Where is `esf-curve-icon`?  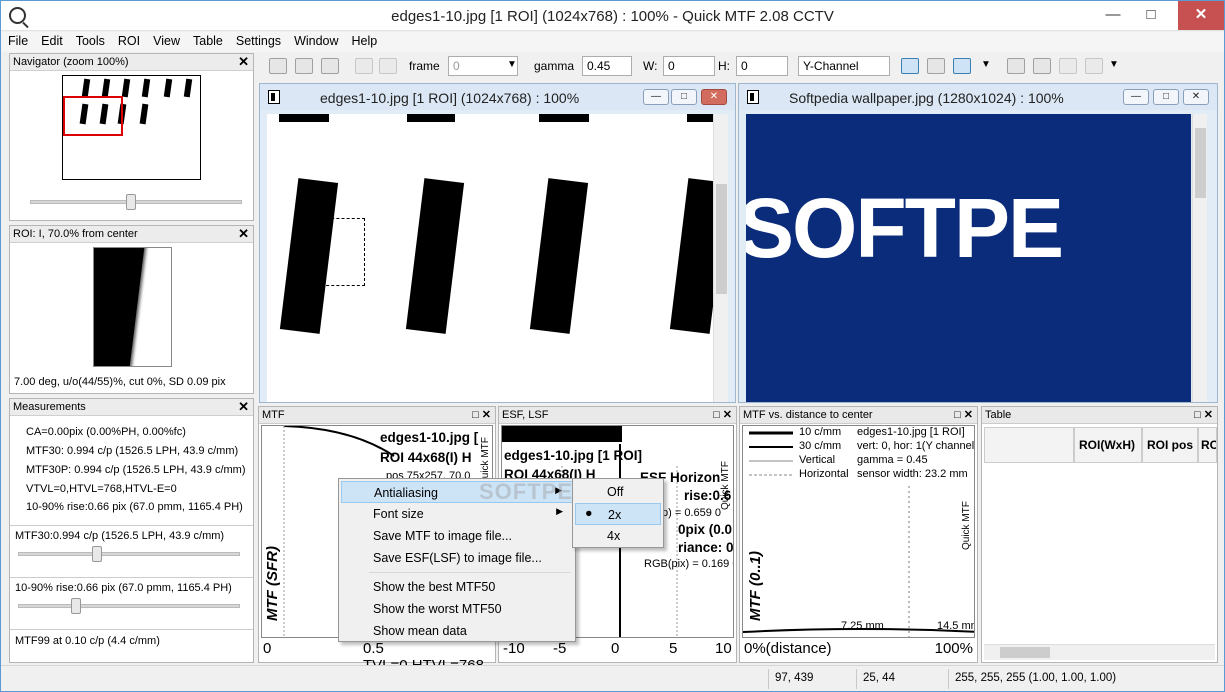
esf-curve-icon is located at coordinates (962, 66).